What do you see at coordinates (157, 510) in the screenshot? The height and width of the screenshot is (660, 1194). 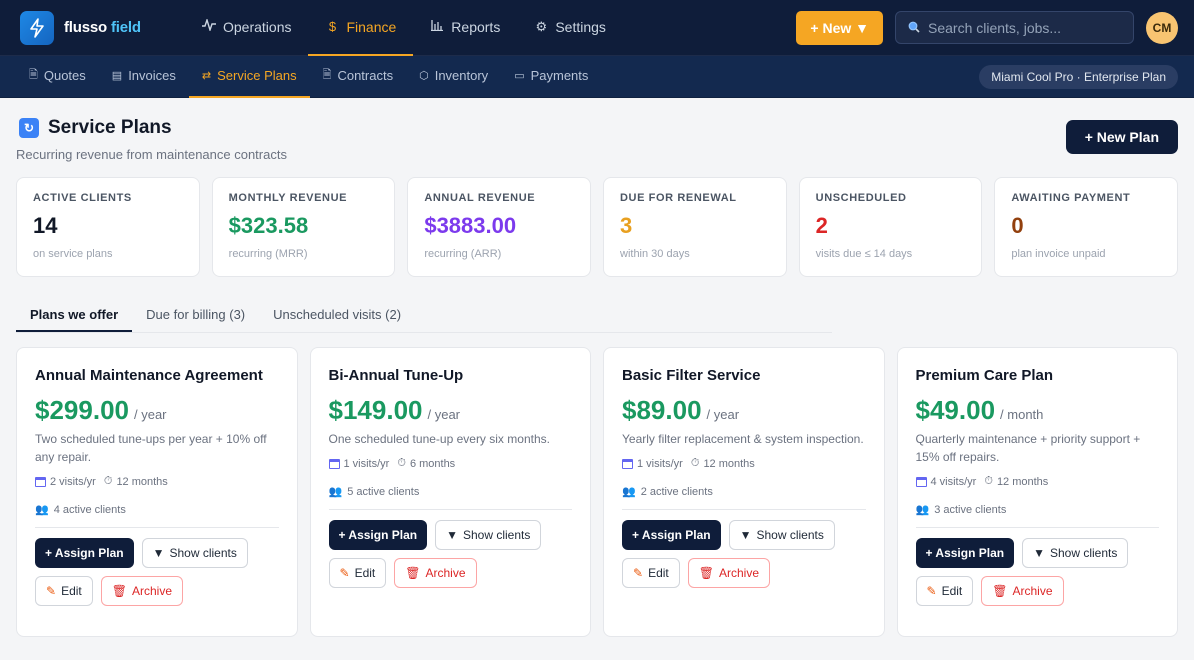 I see `plan-clients: 👥 4 active clients` at bounding box center [157, 510].